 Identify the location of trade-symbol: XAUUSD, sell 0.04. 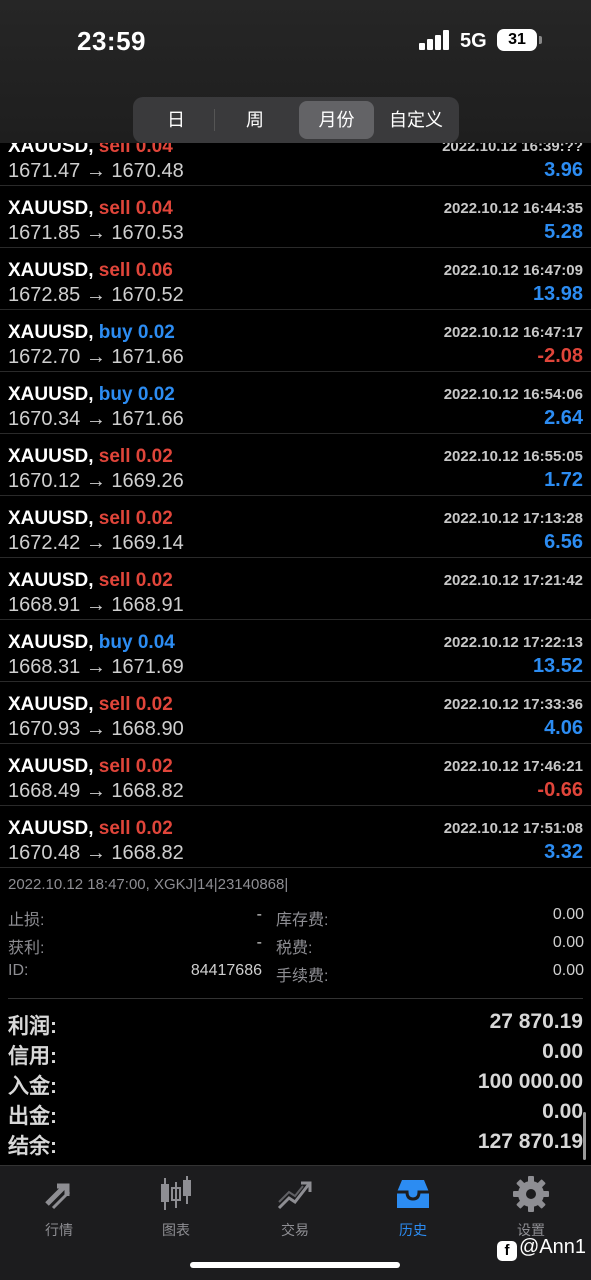
(90, 208).